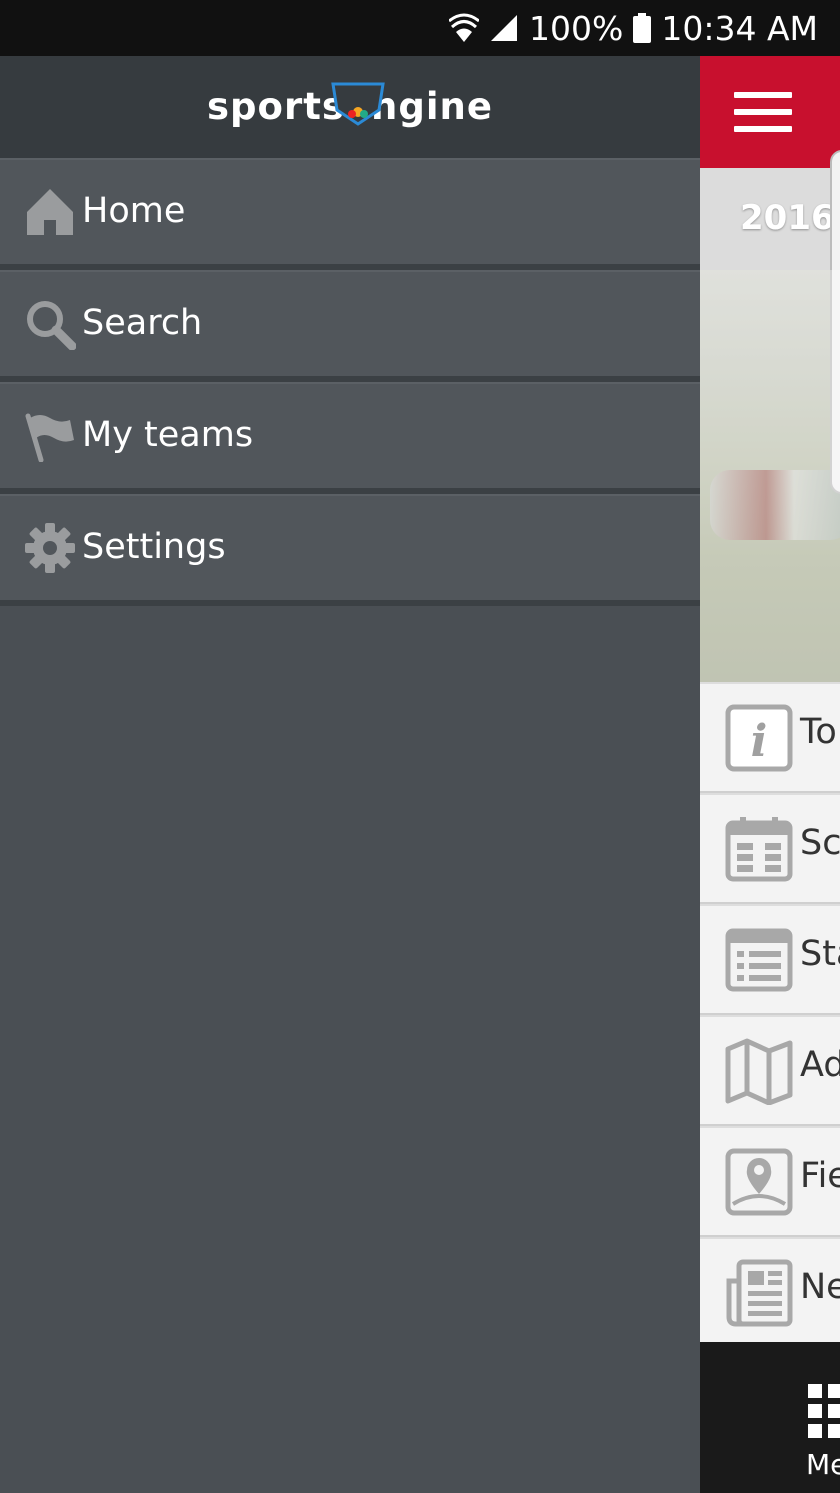 This screenshot has height=1493, width=840. I want to click on status-icons: 100% 10:34 AM, so click(633, 28).